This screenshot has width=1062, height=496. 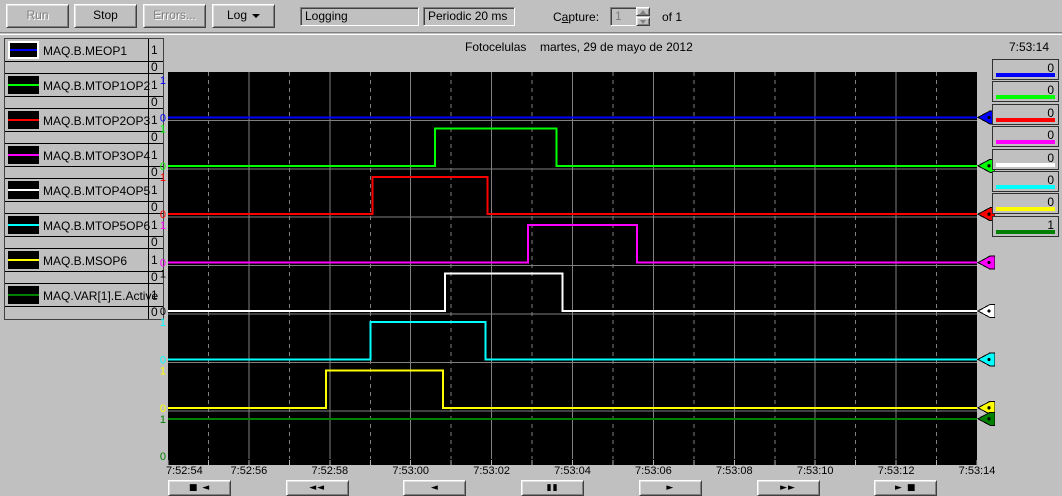 I want to click on pause-icon: ▮▮, so click(x=552, y=488).